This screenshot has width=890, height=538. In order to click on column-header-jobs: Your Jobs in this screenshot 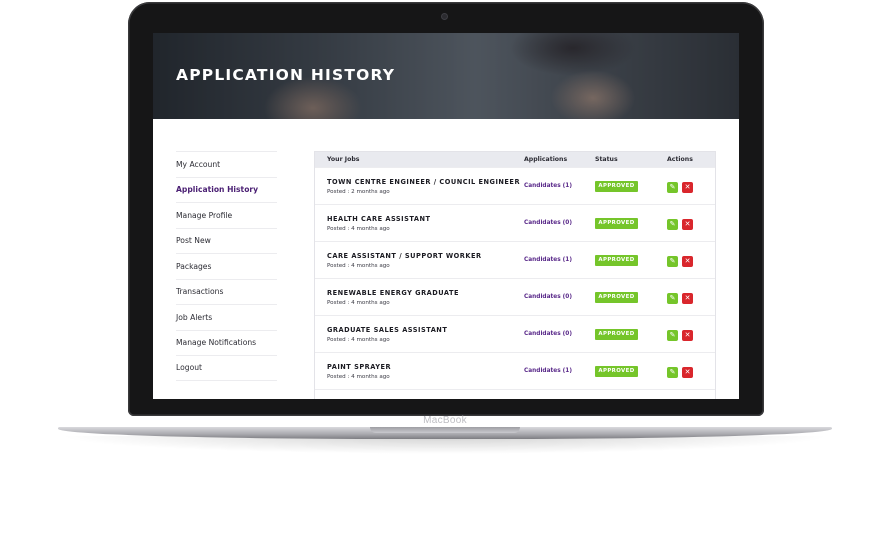, I will do `click(343, 159)`.